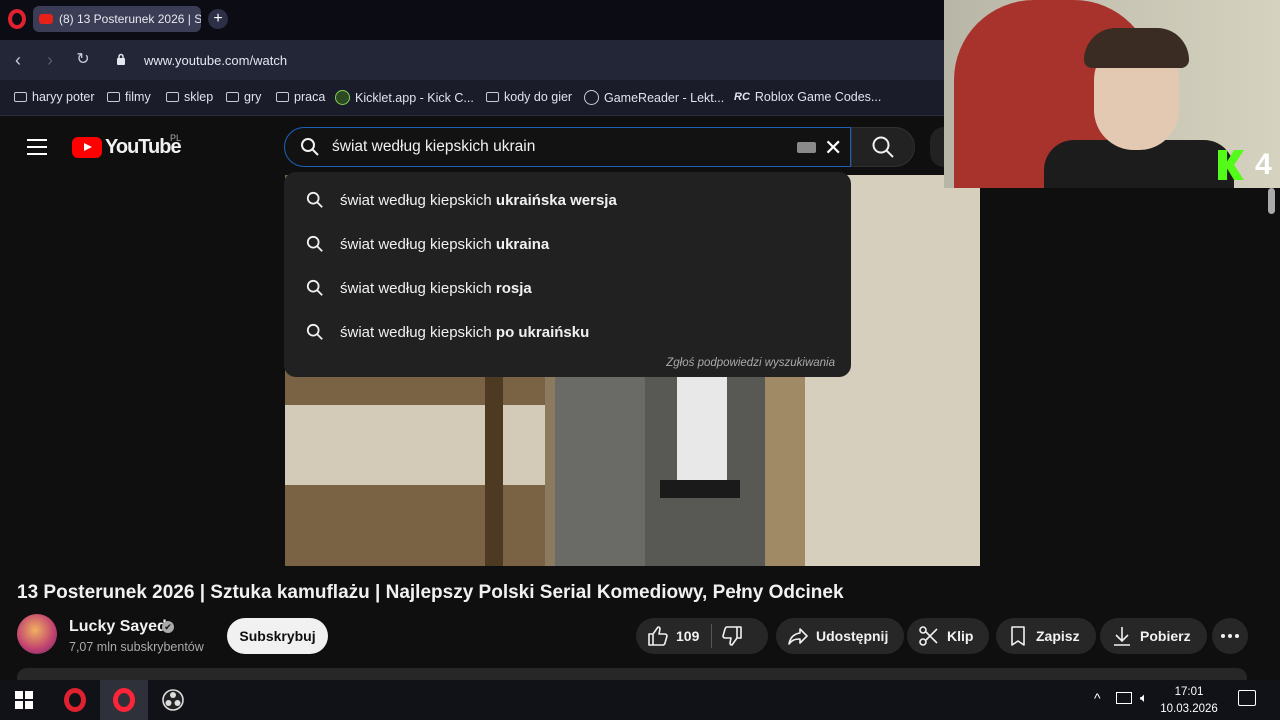 The height and width of the screenshot is (720, 1280). Describe the element at coordinates (173, 700) in the screenshot. I see `obs-taskbar-icon` at that location.